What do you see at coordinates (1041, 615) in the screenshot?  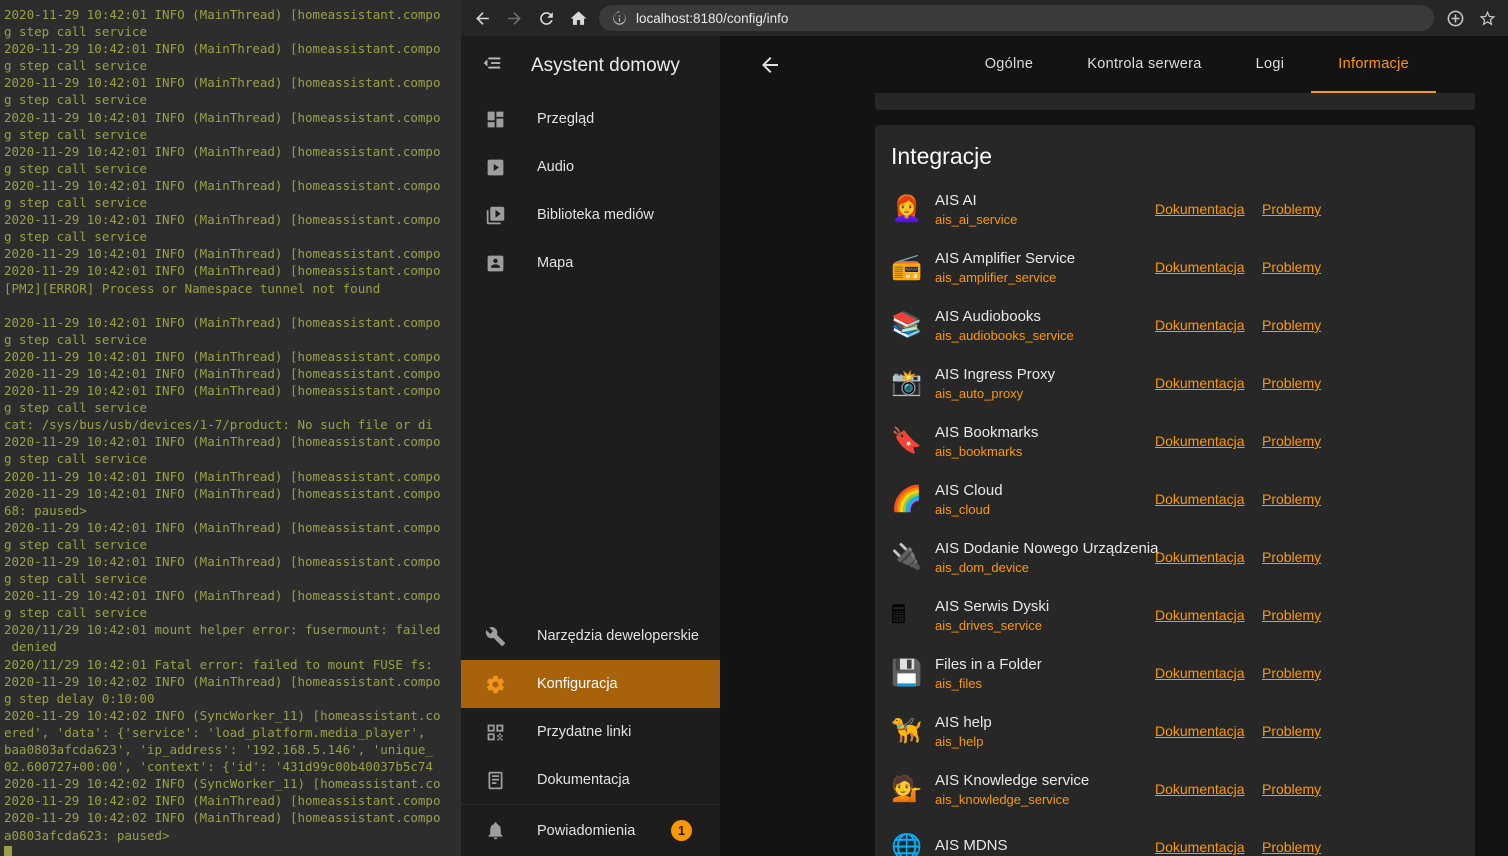 I see `integration-info: AIS Serwis Dyski ais_drives_service` at bounding box center [1041, 615].